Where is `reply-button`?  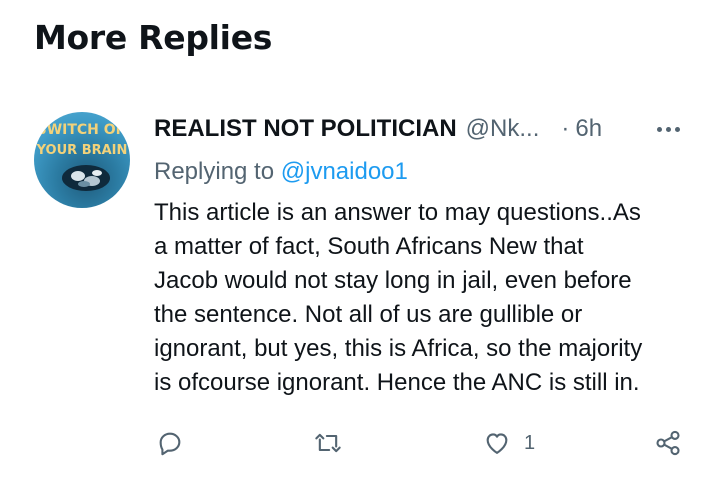
reply-button is located at coordinates (170, 443).